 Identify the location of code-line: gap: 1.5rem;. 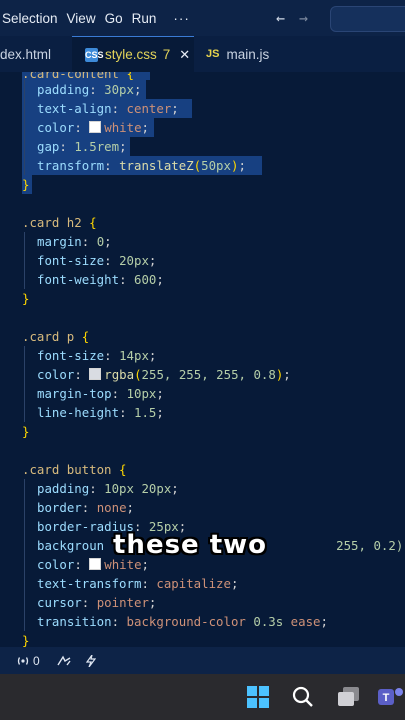
(82, 146).